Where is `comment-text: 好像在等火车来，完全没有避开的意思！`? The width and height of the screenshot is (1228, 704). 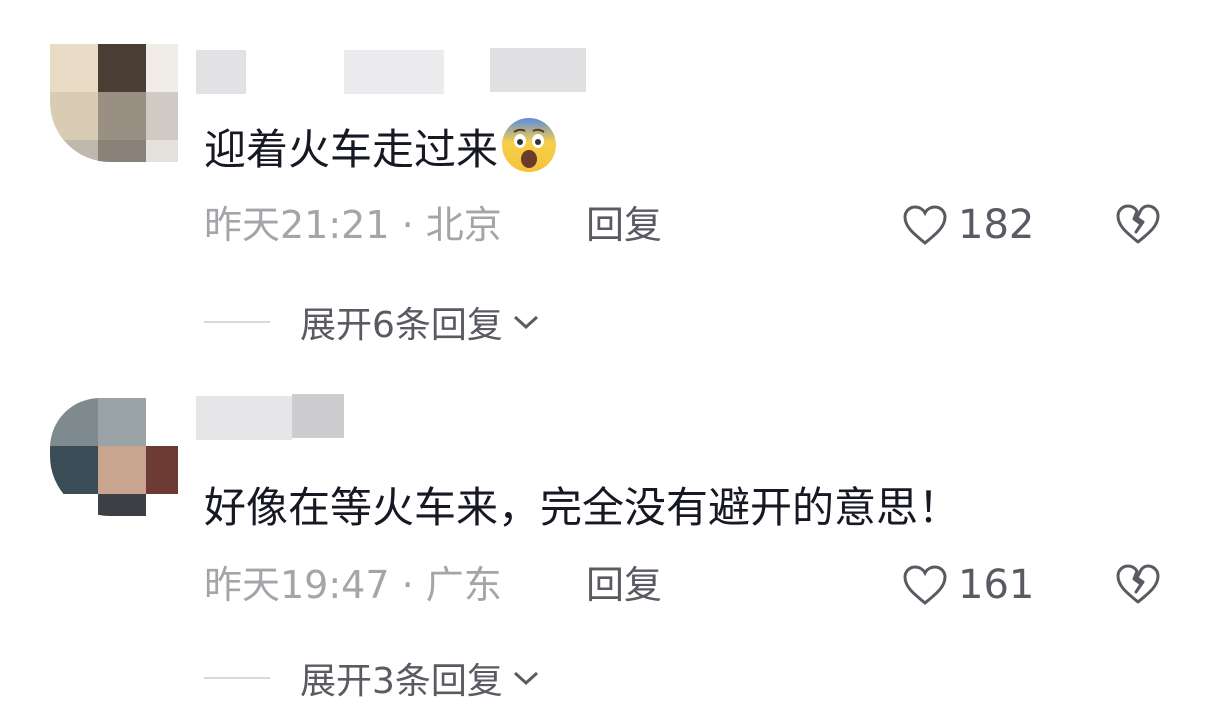
comment-text: 好像在等火车来，完全没有避开的意思！ is located at coordinates (582, 507).